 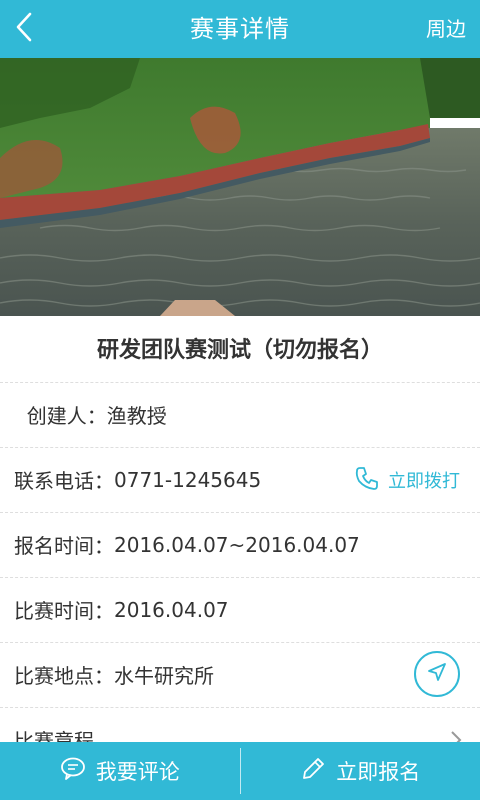 I want to click on chevron-left-icon, so click(x=24, y=29).